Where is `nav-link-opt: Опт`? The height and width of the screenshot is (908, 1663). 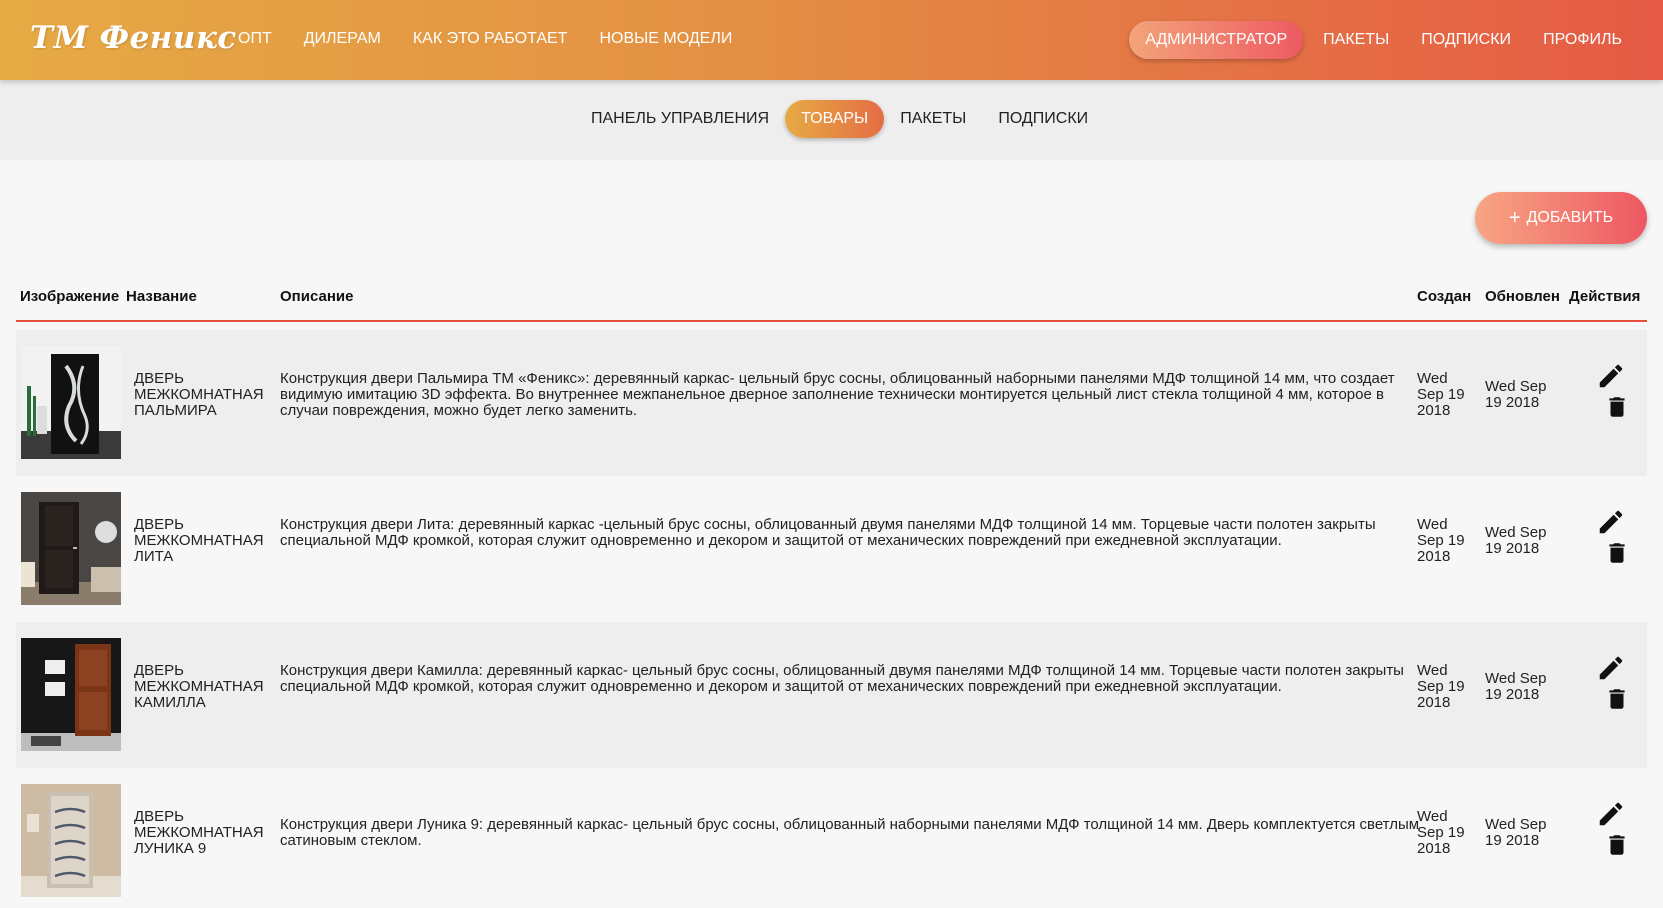 nav-link-opt: Опт is located at coordinates (255, 39).